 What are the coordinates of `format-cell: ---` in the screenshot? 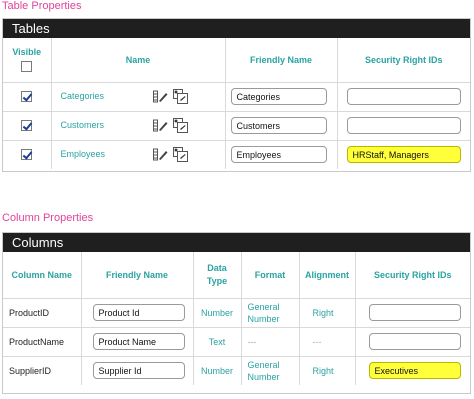 It's located at (270, 342).